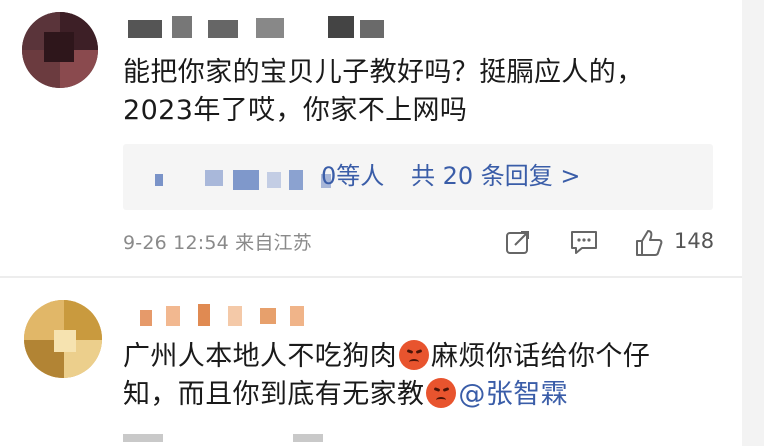 The height and width of the screenshot is (446, 764). I want to click on comment-fragment: 麻烦你话给你个仔, so click(541, 356).